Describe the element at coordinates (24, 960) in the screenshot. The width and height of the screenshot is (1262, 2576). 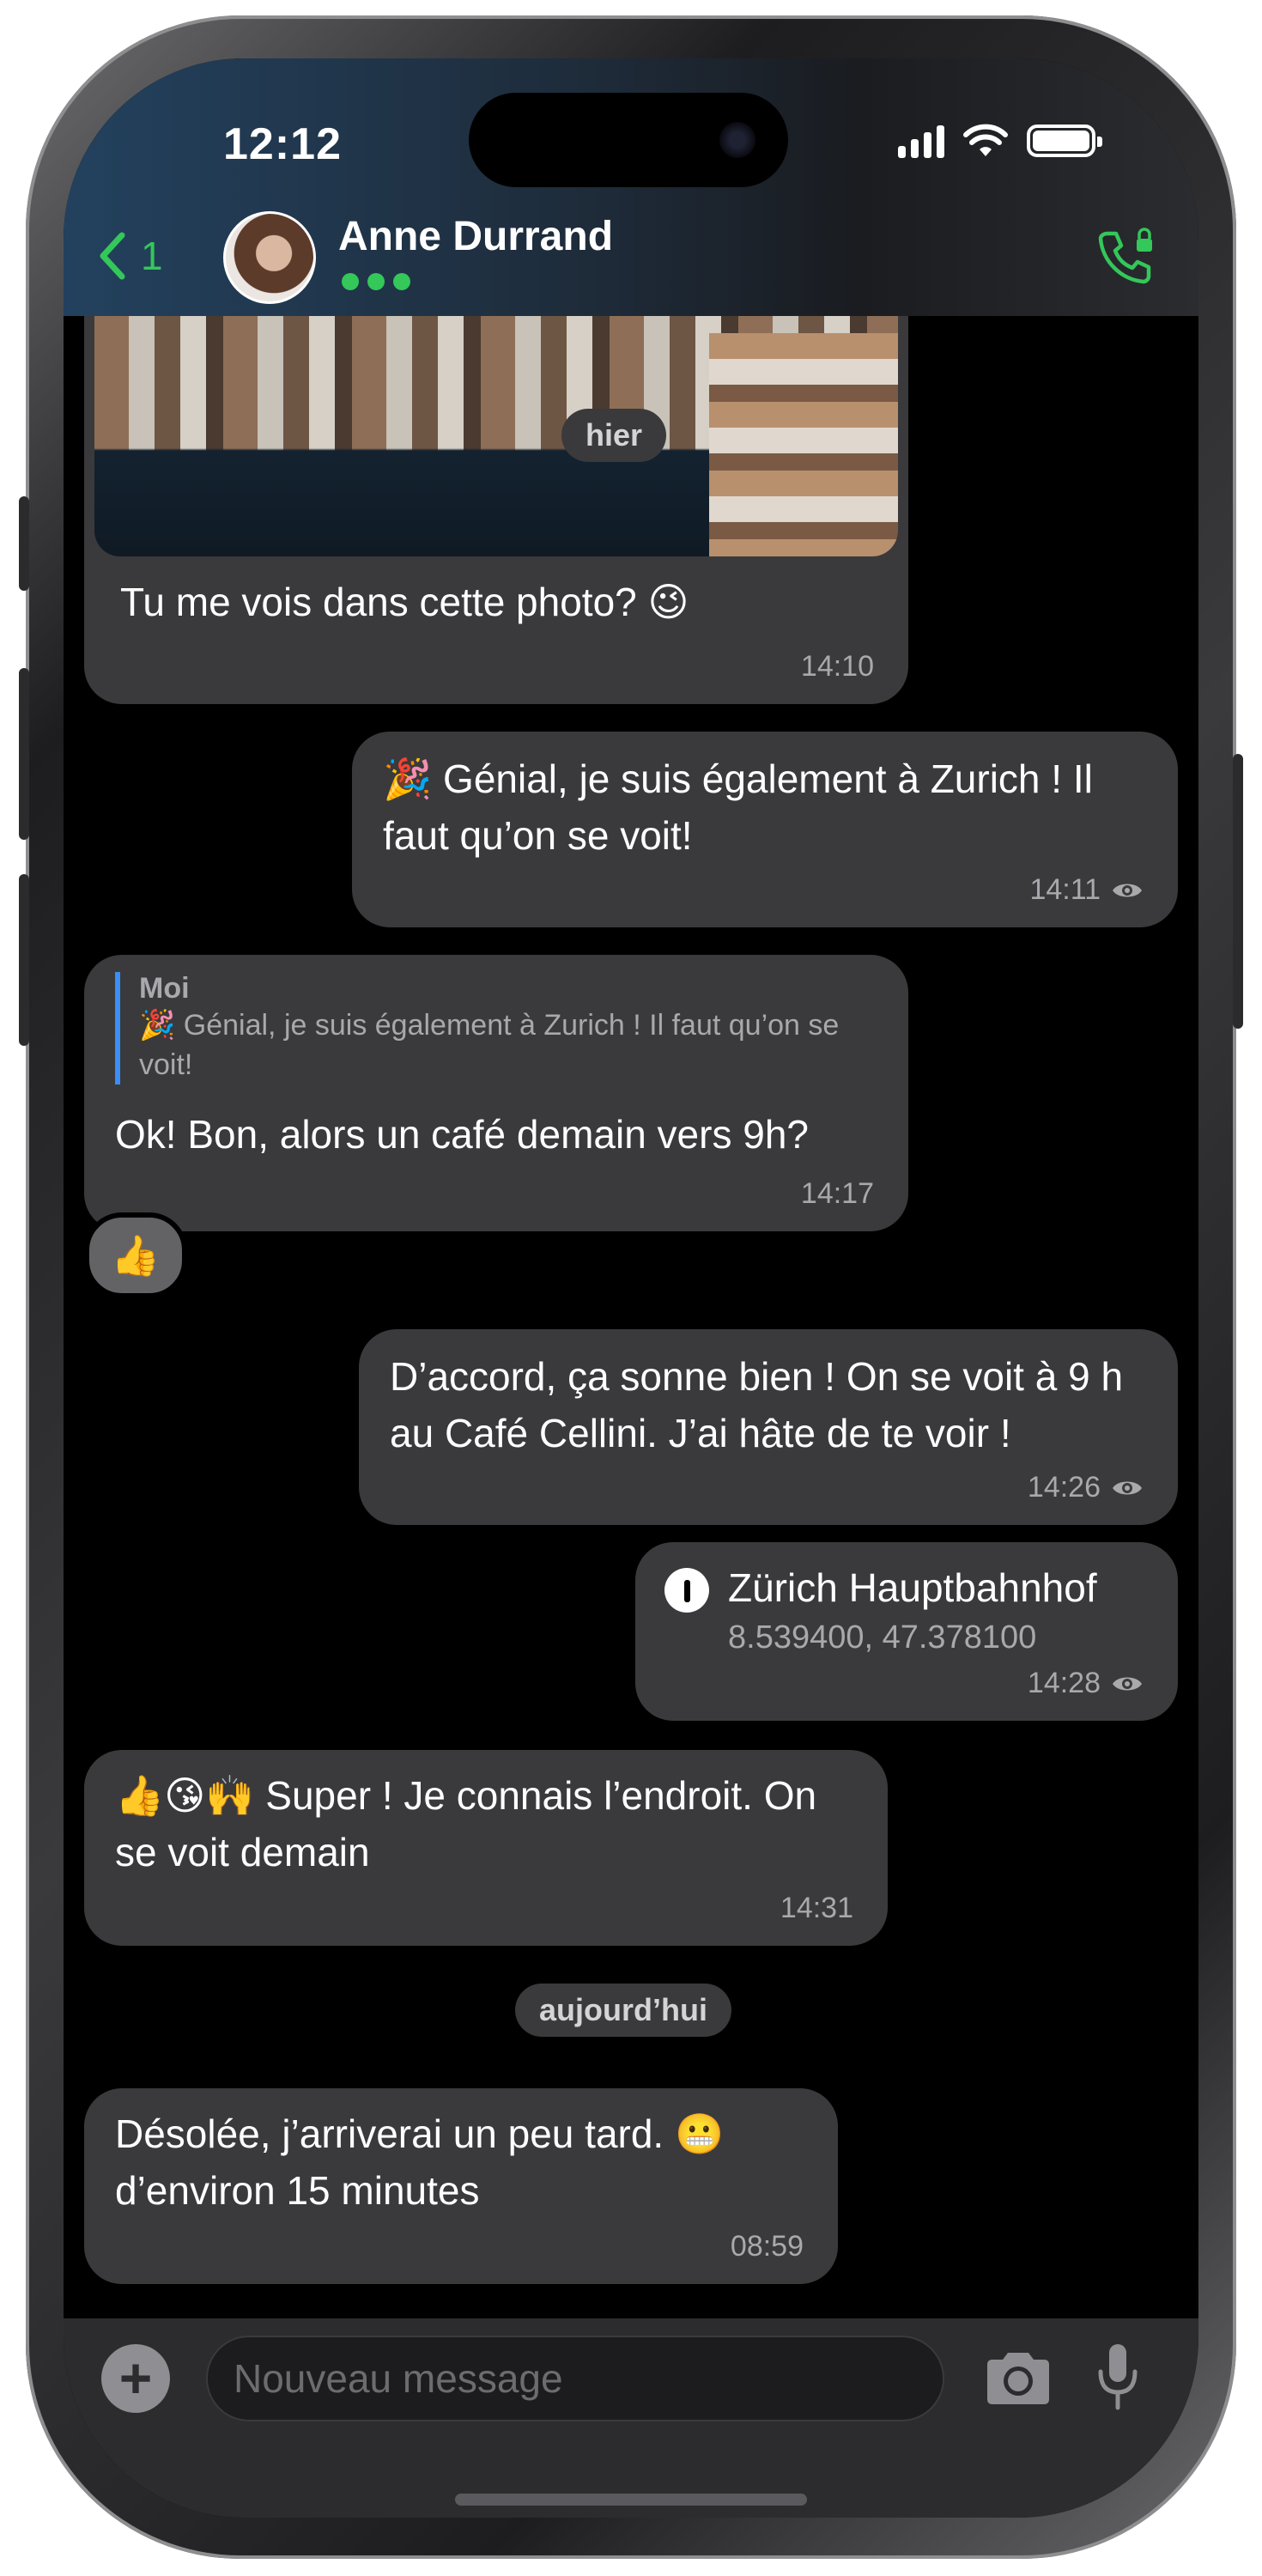
I see `volume-down-button` at that location.